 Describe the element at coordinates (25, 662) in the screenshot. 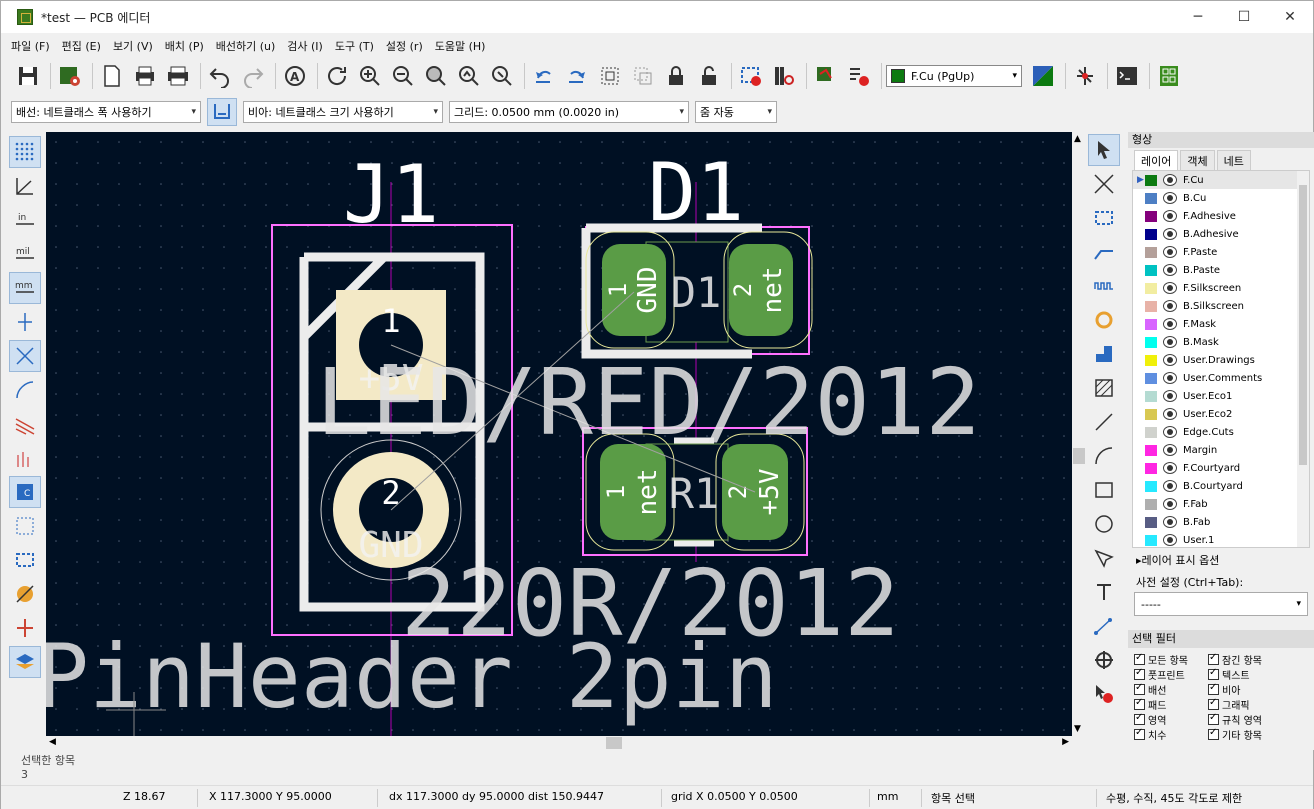

I see `layers-manager-button` at that location.